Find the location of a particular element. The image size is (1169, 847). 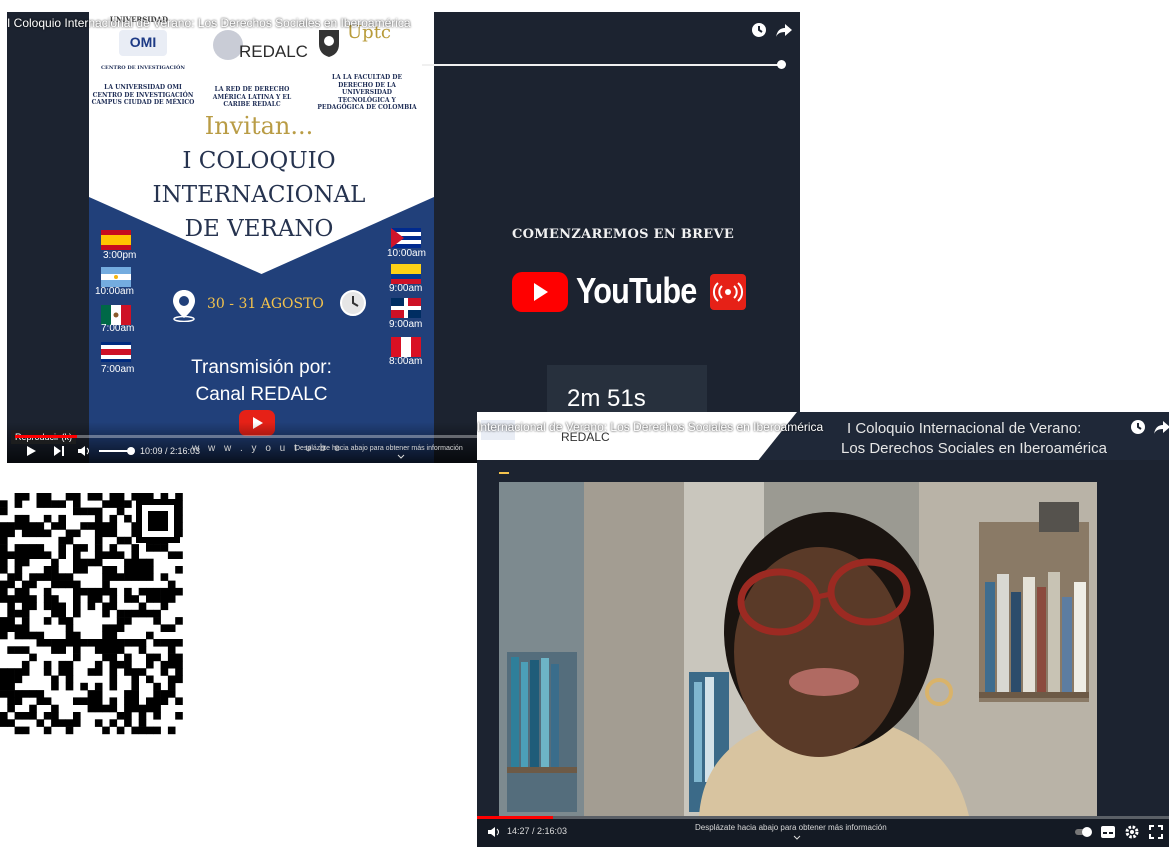

poster-event-line2: INTERNACIONAL is located at coordinates (259, 195).